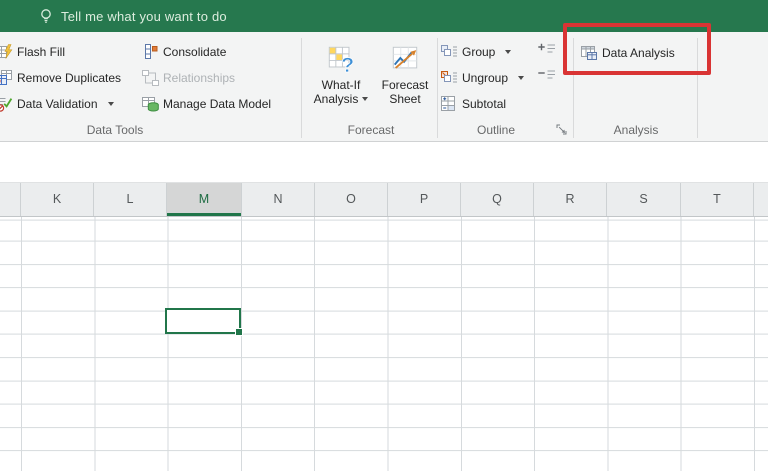  Describe the element at coordinates (6, 52) in the screenshot. I see `flash-fill-icon` at that location.